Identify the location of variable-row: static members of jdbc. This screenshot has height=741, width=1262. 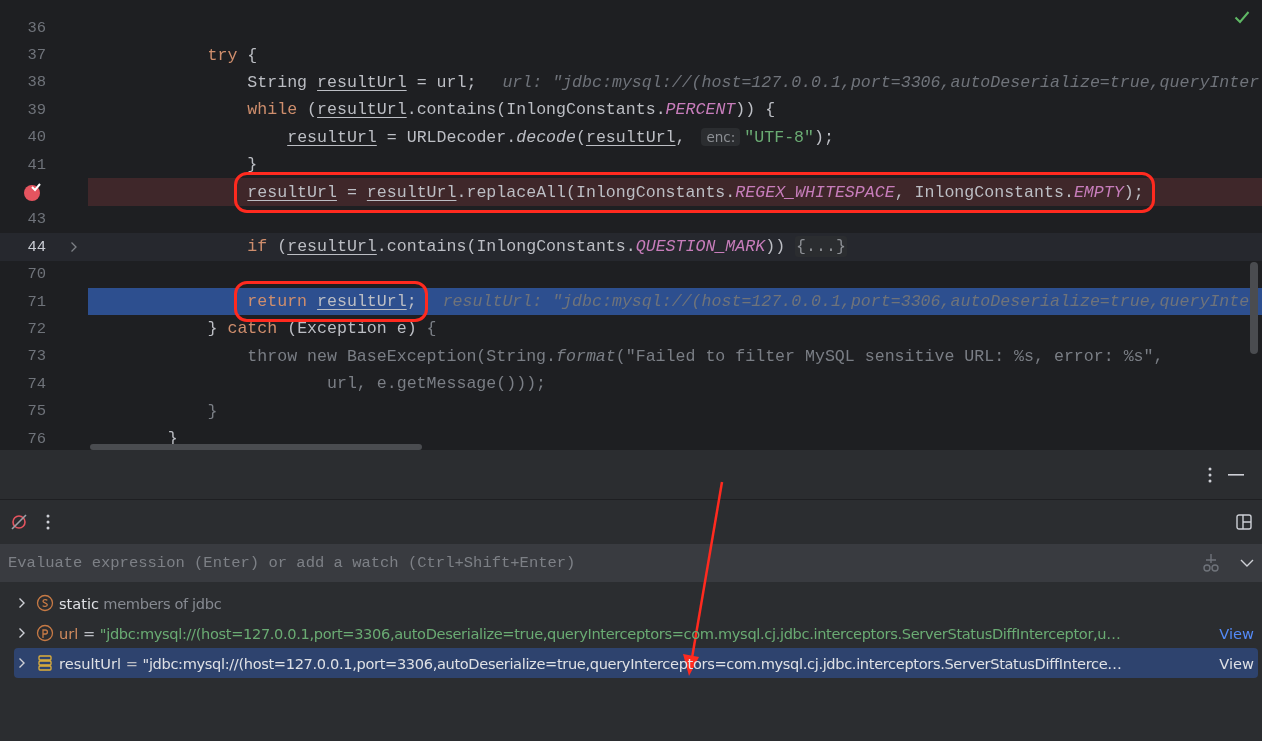
(636, 603).